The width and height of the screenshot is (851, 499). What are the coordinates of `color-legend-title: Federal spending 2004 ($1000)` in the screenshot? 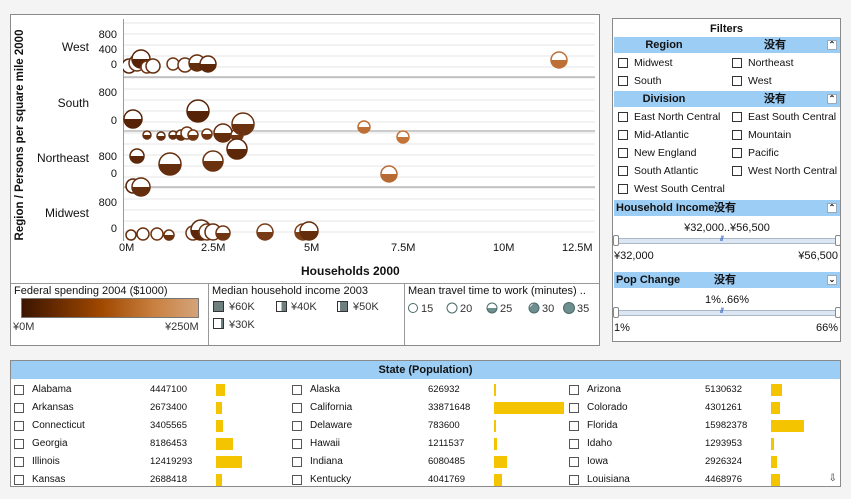 It's located at (91, 291).